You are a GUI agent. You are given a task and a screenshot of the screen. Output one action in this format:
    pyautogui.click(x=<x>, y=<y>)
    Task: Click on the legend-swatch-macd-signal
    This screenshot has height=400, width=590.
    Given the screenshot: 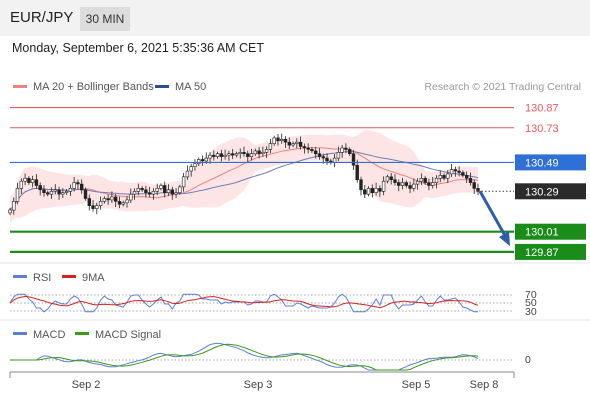 What is the action you would take?
    pyautogui.click(x=82, y=333)
    